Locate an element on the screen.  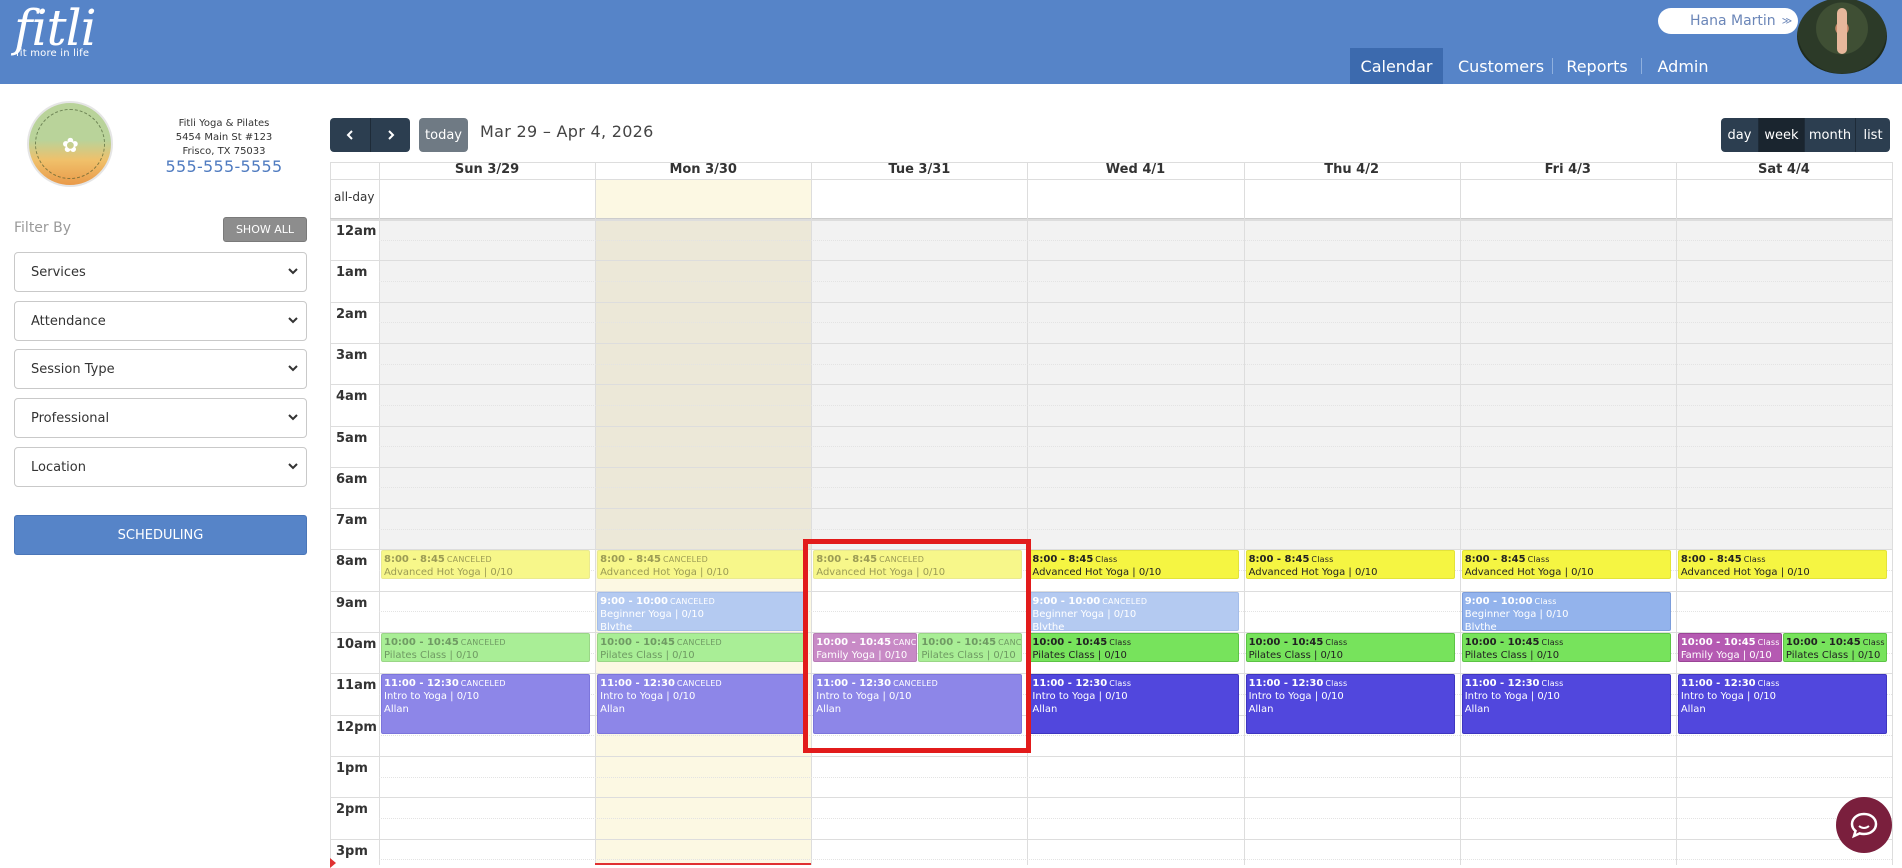
scheduling-button: SCHEDULING is located at coordinates (160, 535).